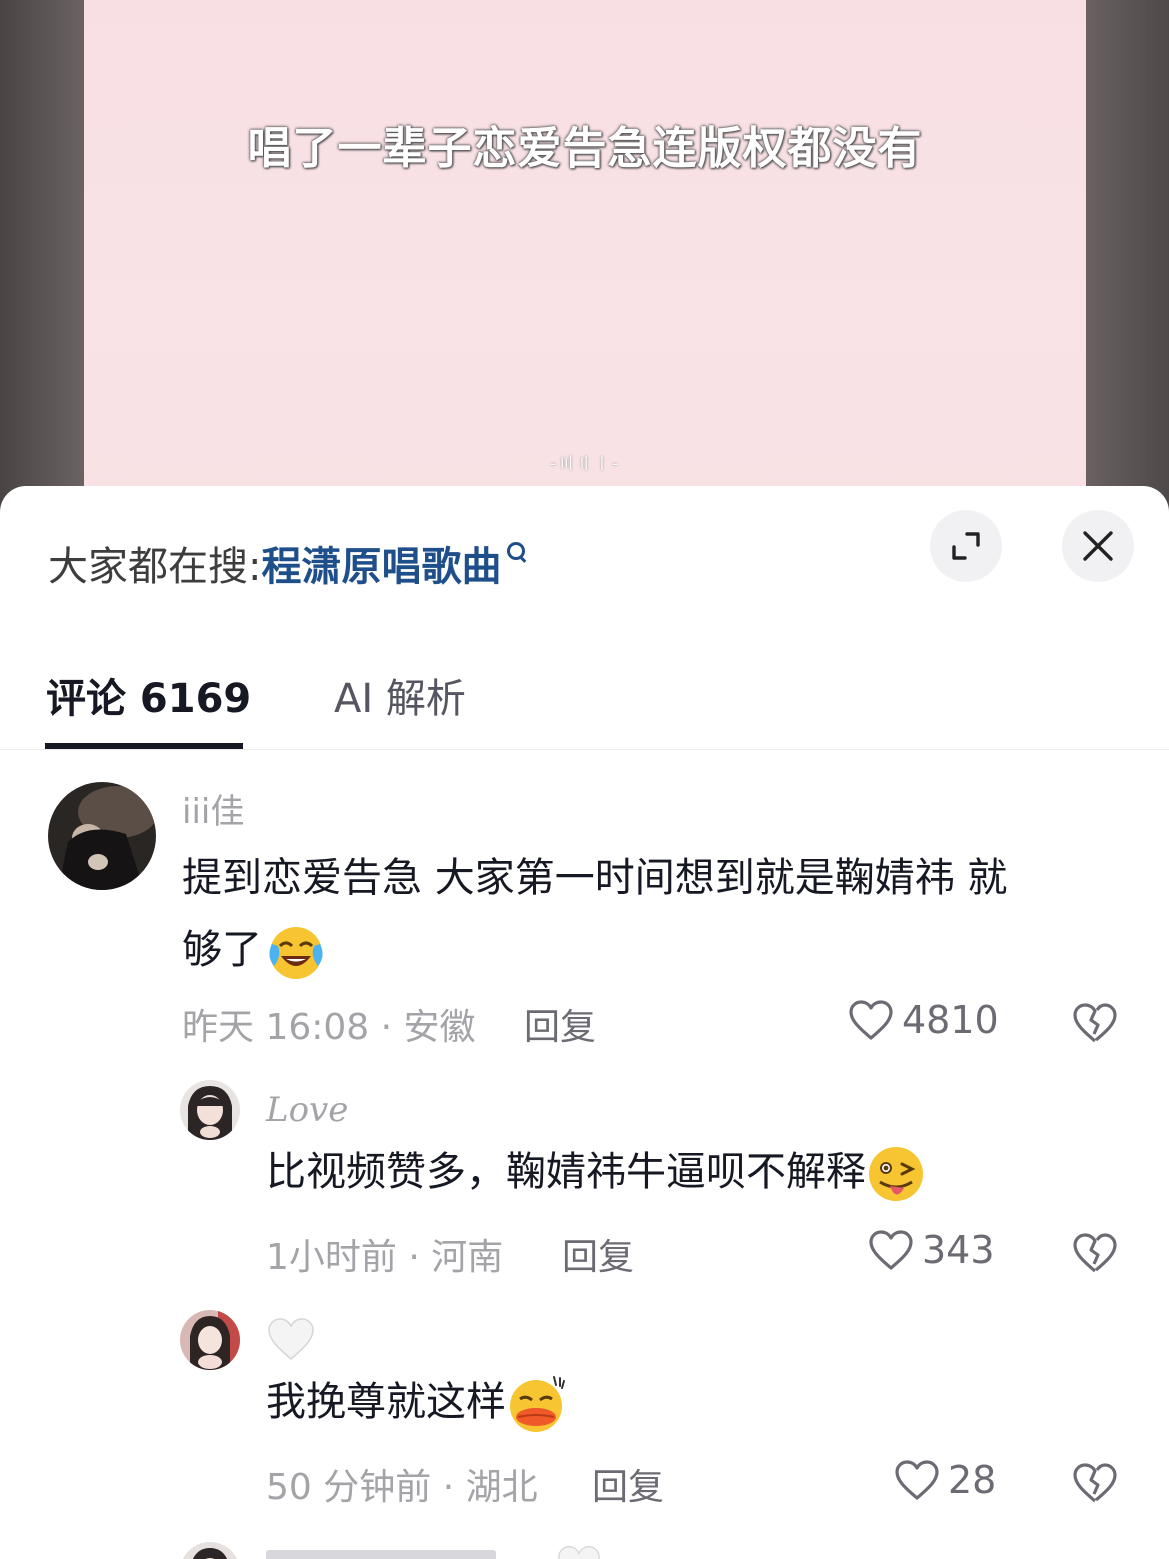 Image resolution: width=1169 pixels, height=1559 pixels. Describe the element at coordinates (42, 260) in the screenshot. I see `video-side-left` at that location.